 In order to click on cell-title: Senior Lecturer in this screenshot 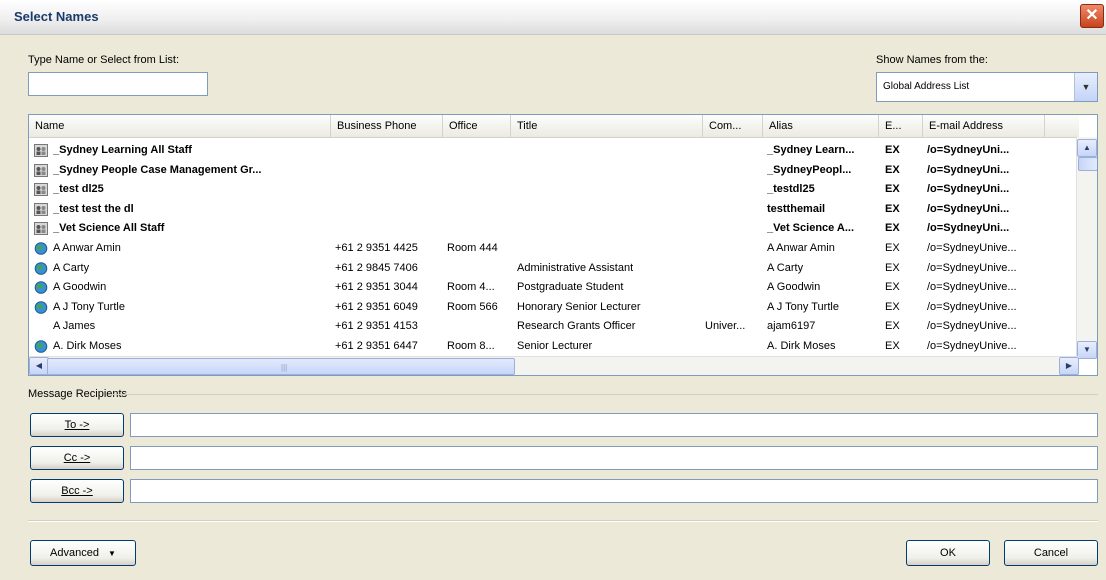, I will do `click(555, 346)`.